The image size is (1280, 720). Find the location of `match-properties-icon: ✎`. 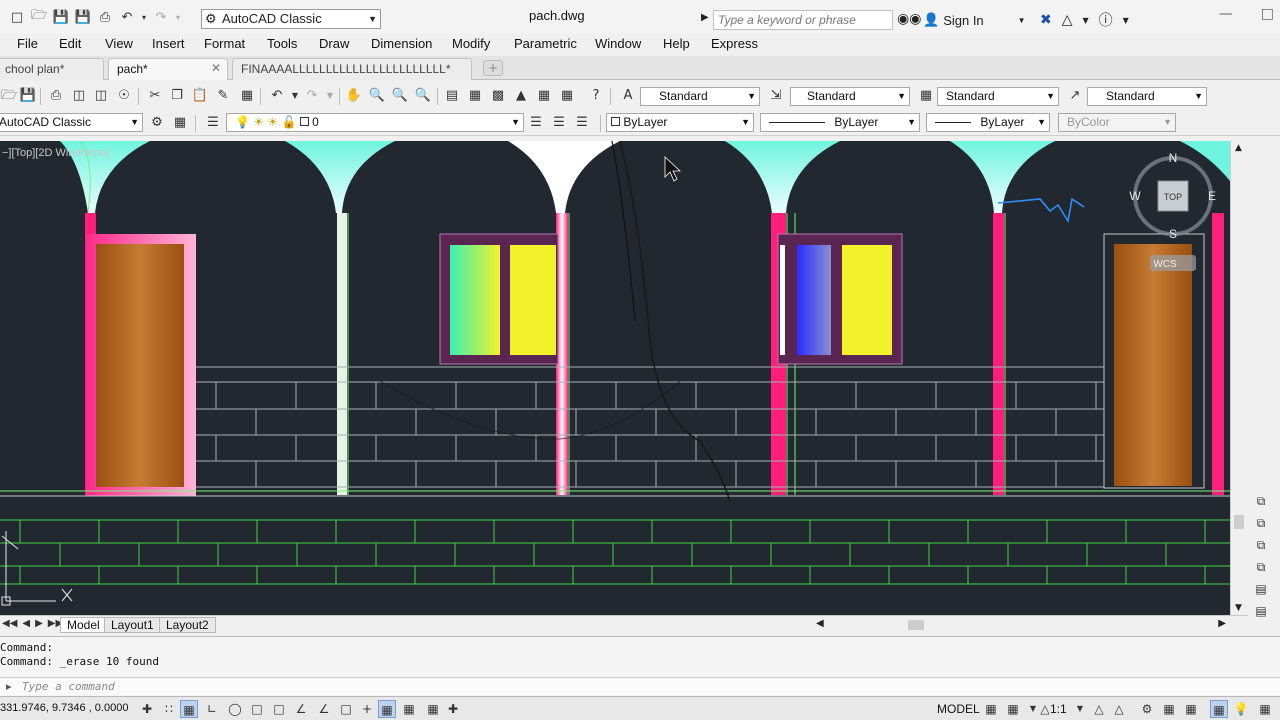

match-properties-icon: ✎ is located at coordinates (223, 96).